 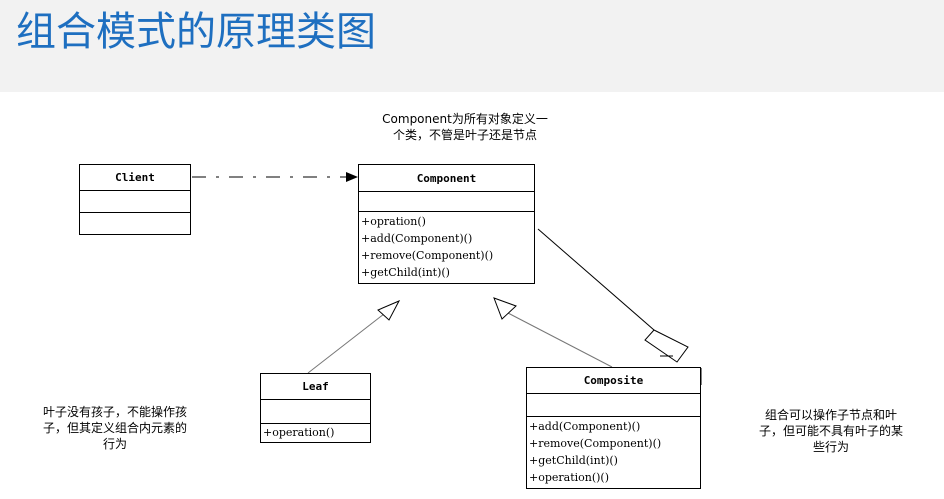 I want to click on composite-op: +operation()(), so click(x=569, y=477).